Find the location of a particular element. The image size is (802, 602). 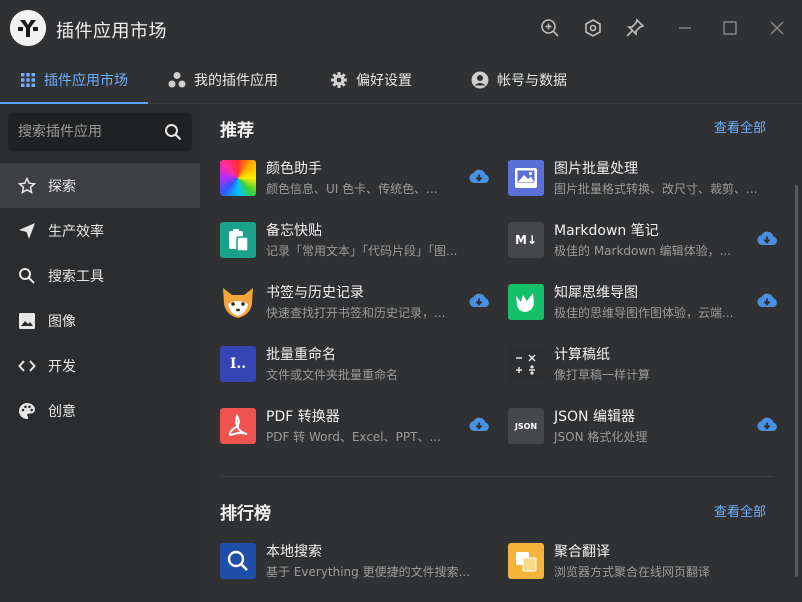

view-all-ranking-link: 查看全部 is located at coordinates (740, 510).